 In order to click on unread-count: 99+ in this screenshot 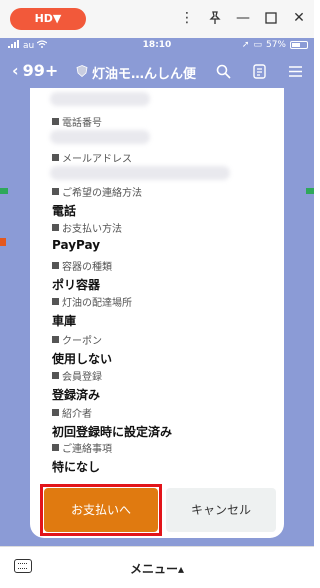, I will do `click(40, 70)`.